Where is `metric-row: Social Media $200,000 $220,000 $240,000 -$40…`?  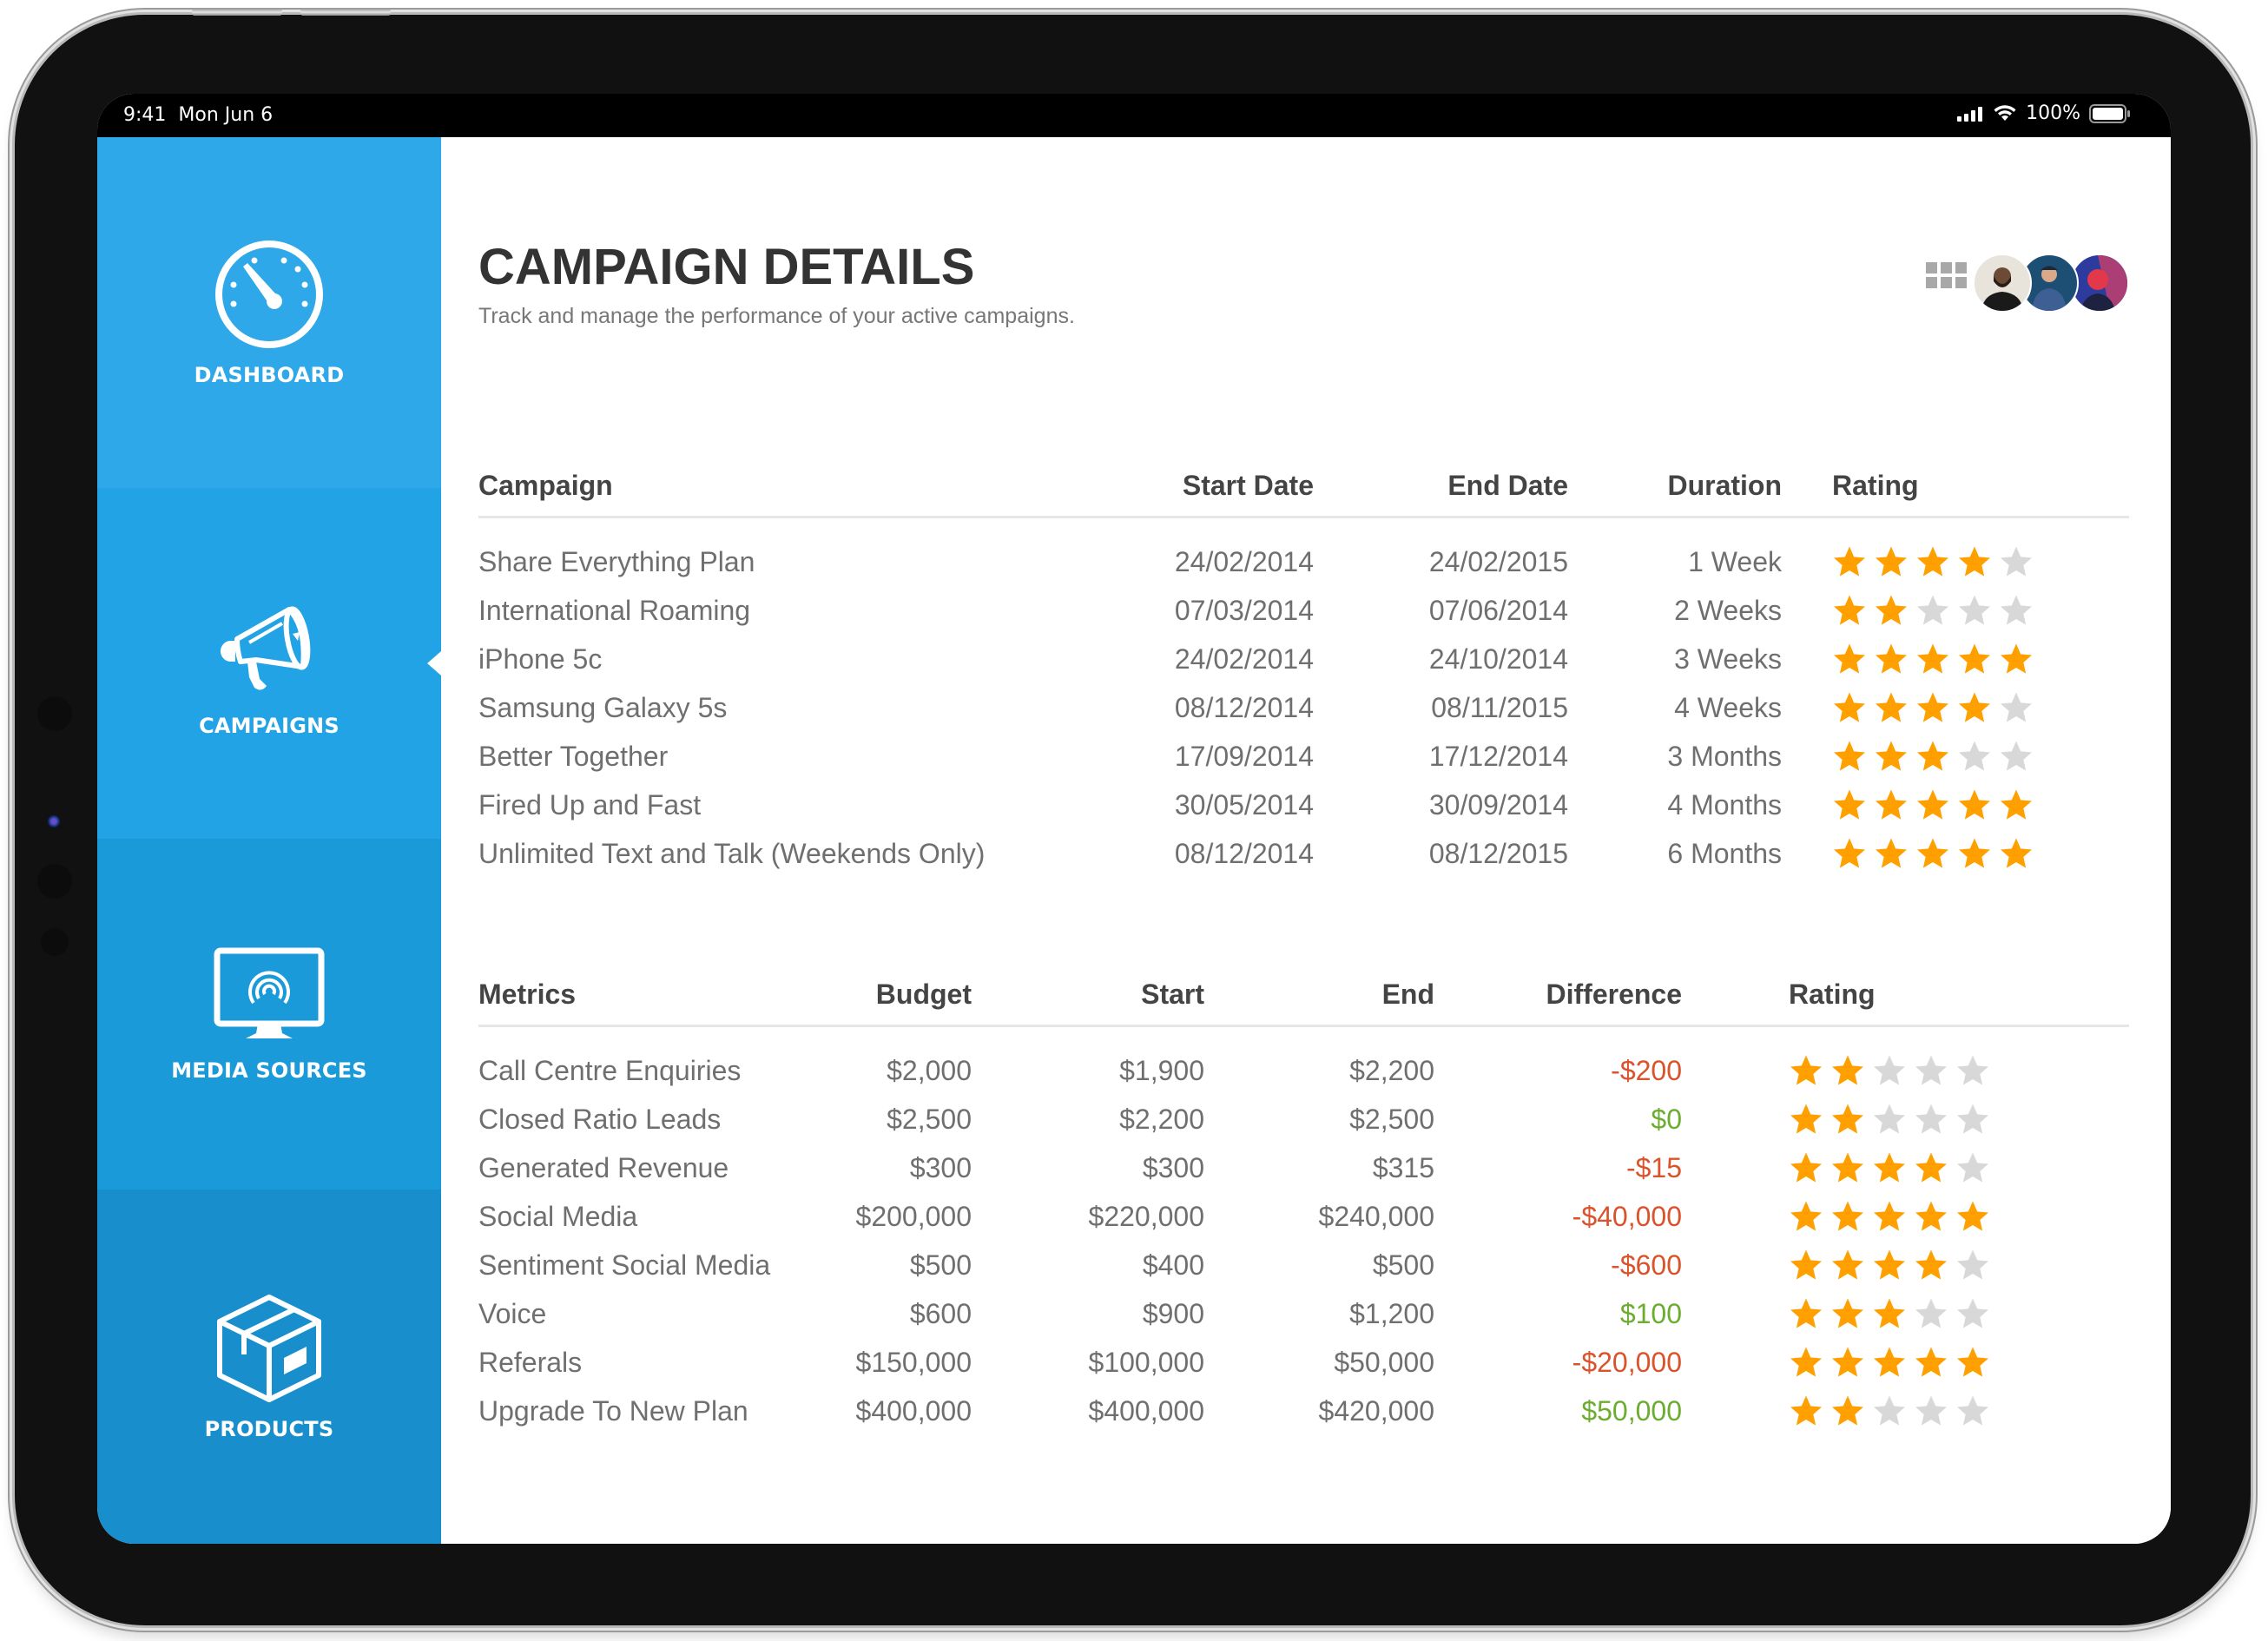
metric-row: Social Media $200,000 $220,000 $240,000 -$40… is located at coordinates (1304, 1216).